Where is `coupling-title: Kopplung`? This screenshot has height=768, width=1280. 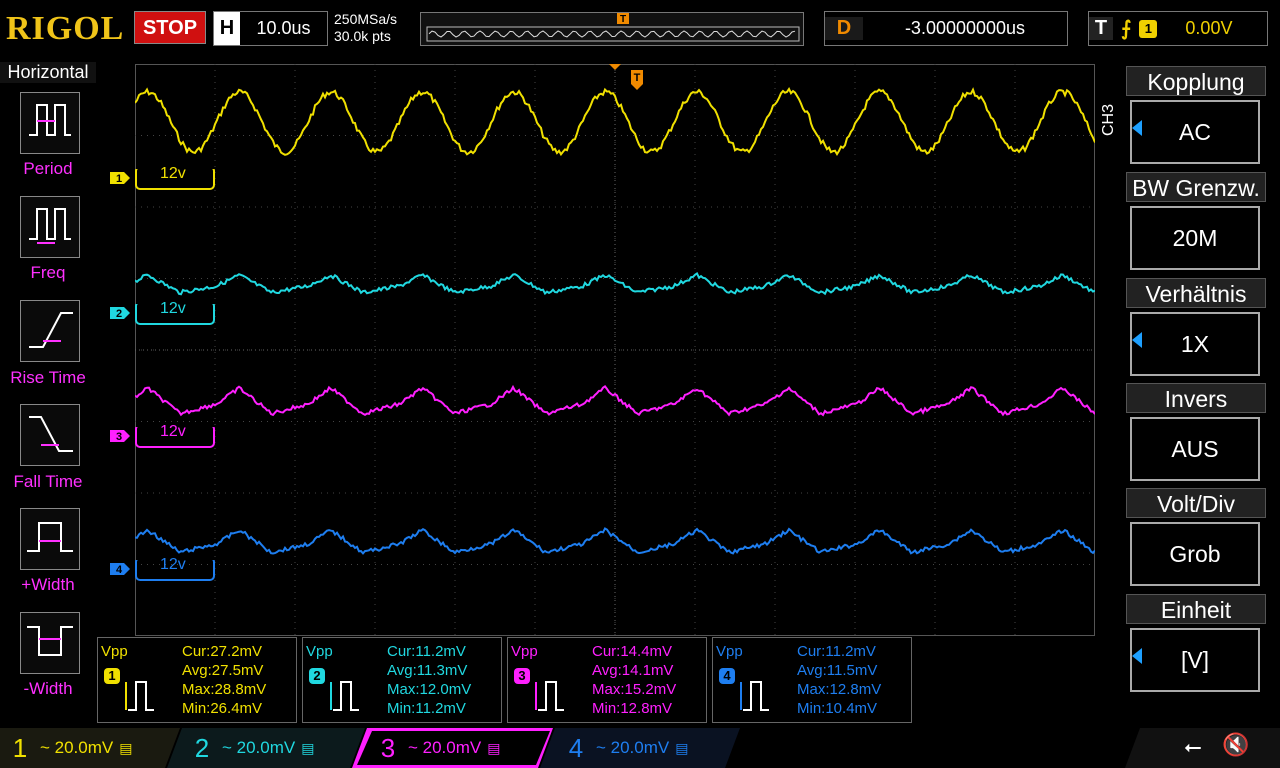 coupling-title: Kopplung is located at coordinates (1196, 81).